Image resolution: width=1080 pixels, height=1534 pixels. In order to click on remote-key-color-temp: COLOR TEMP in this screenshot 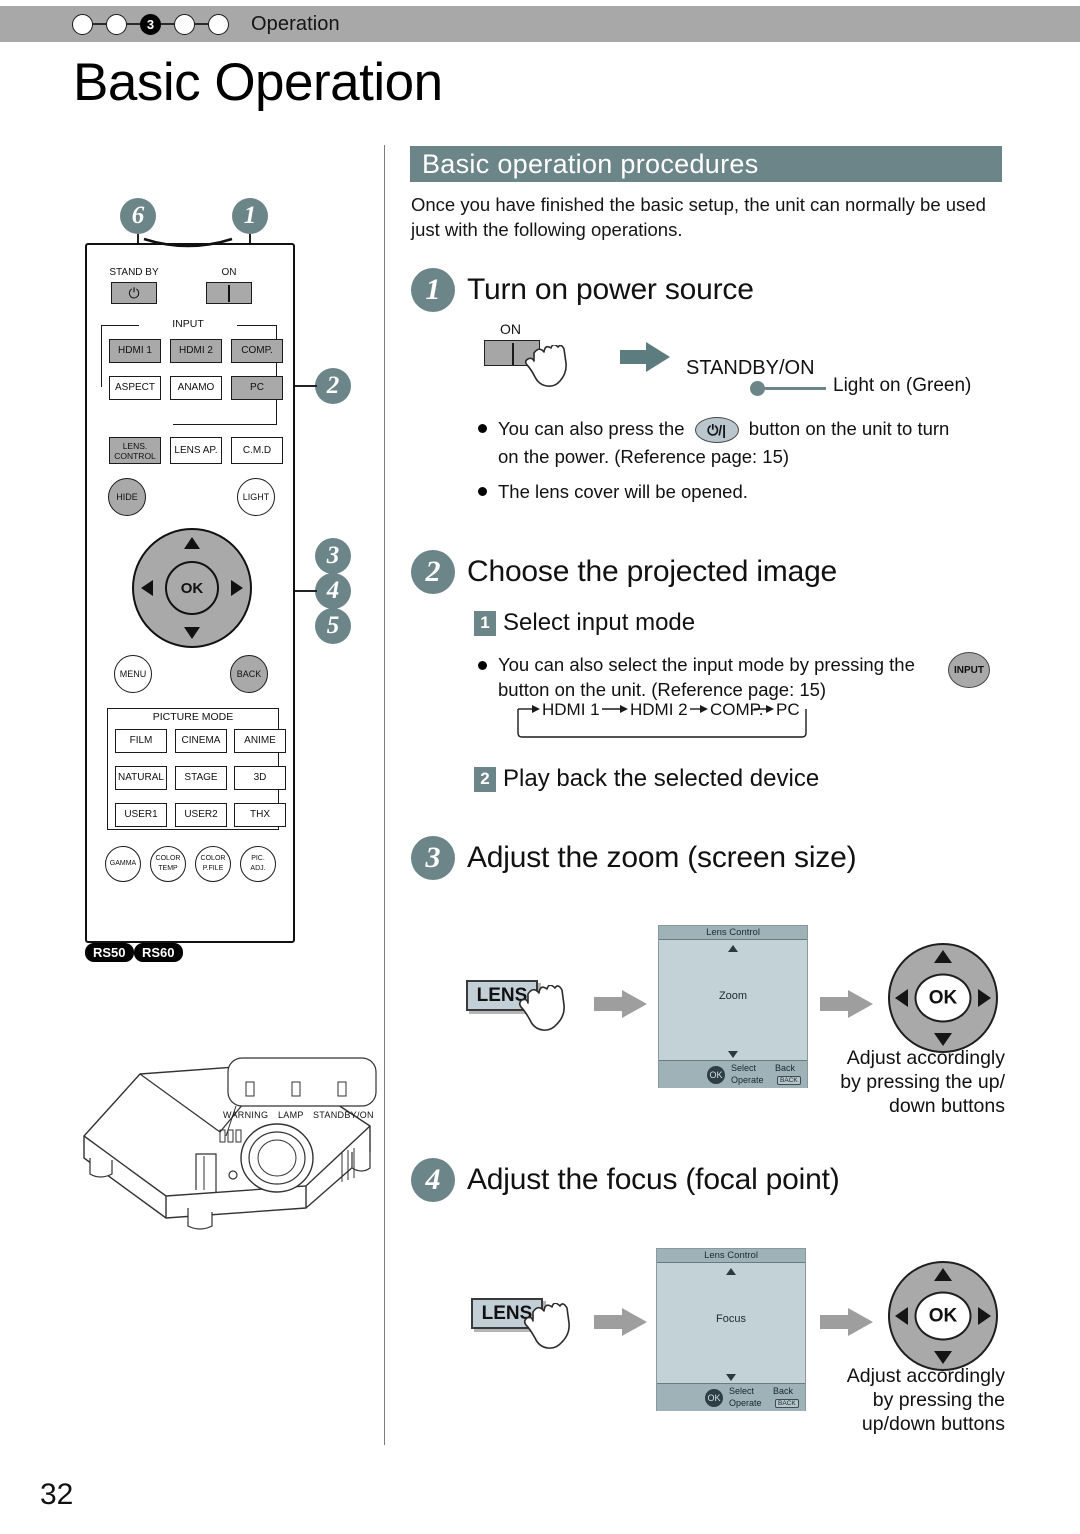, I will do `click(168, 864)`.